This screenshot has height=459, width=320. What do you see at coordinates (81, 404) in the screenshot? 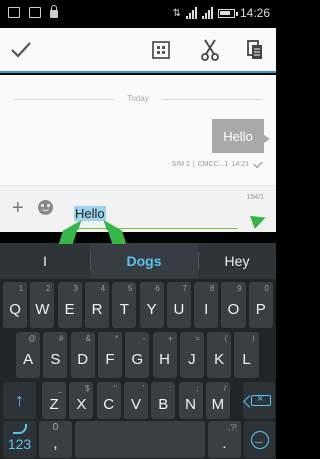
I see `key-label: X` at bounding box center [81, 404].